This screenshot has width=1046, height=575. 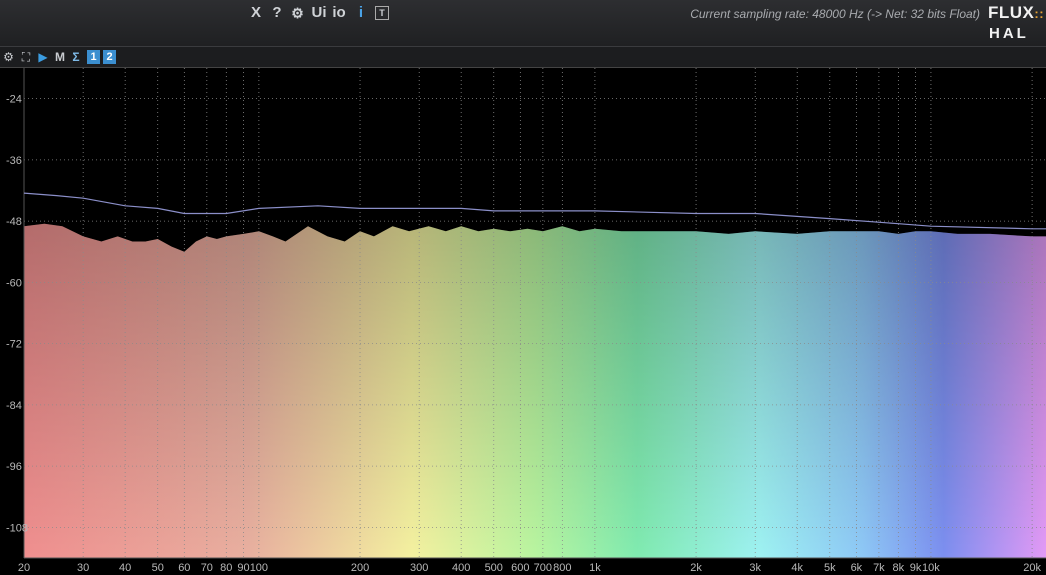 What do you see at coordinates (319, 13) in the screenshot?
I see `ui-button: Ui` at bounding box center [319, 13].